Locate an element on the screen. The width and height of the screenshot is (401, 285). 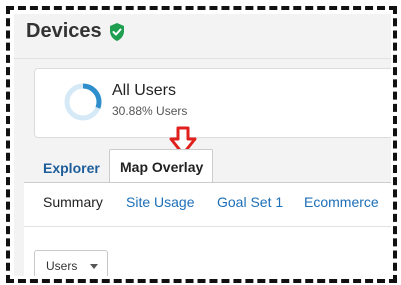
header-divider is located at coordinates (202, 58).